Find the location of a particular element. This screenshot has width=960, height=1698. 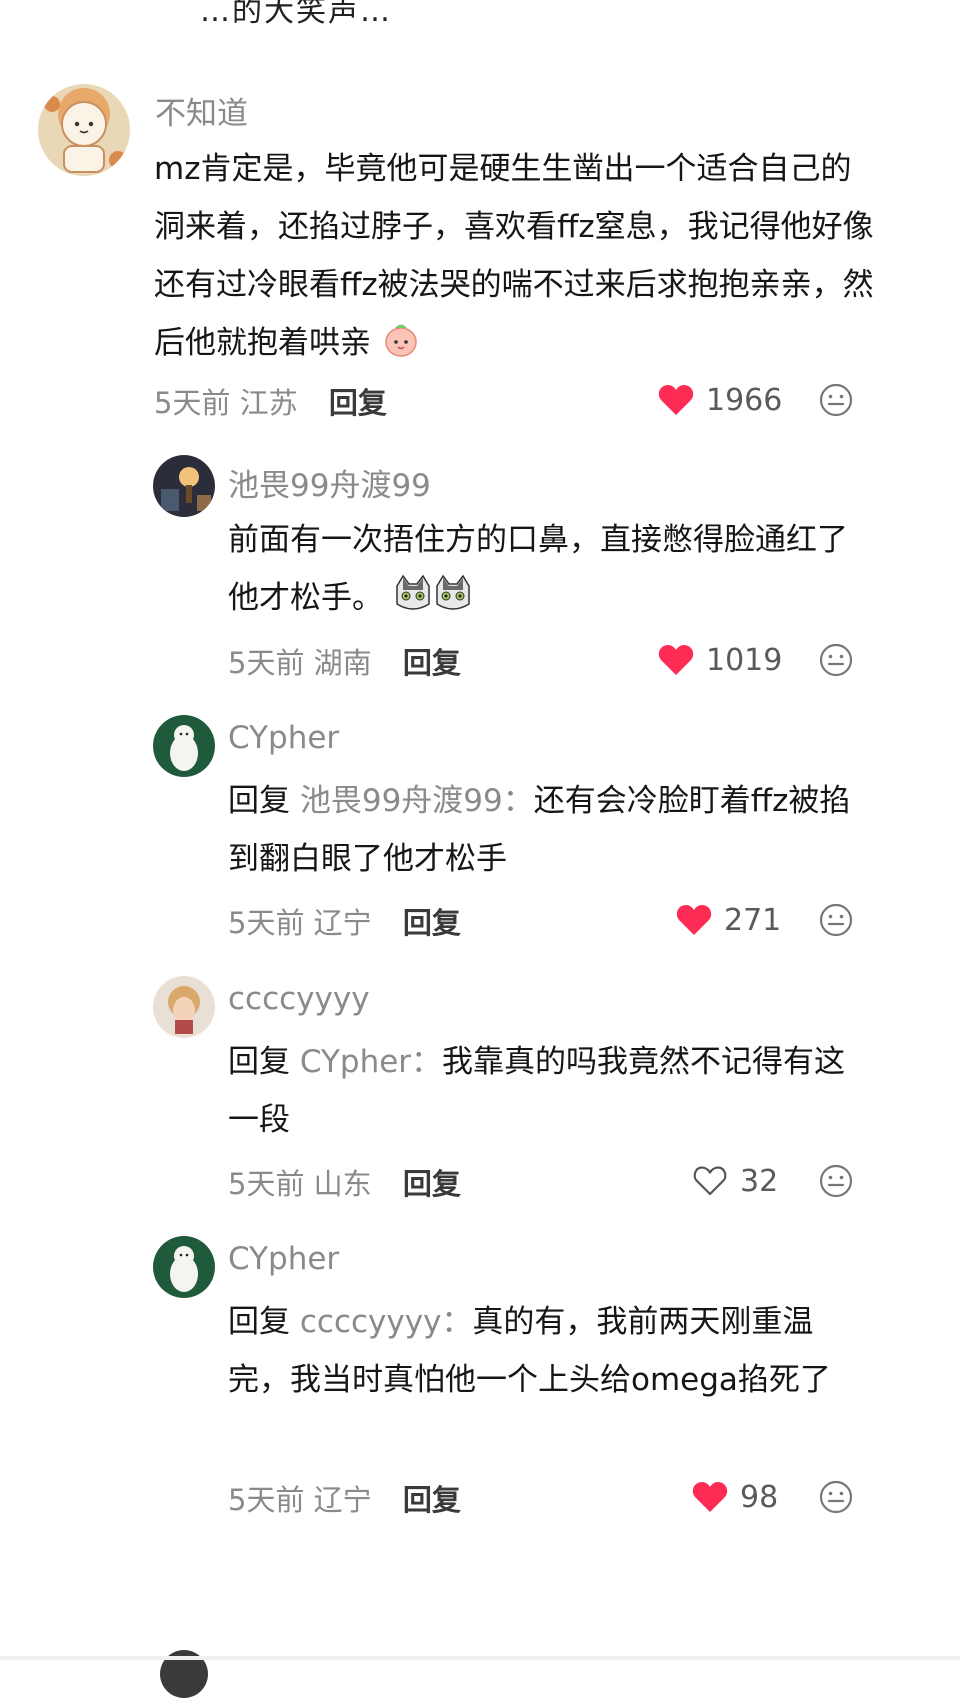

comment-location: 江苏 is located at coordinates (268, 403).